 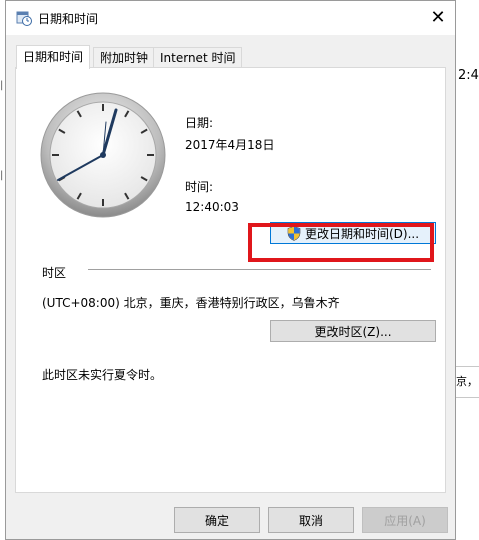 I want to click on timezone-section-label: 时区, so click(x=54, y=273).